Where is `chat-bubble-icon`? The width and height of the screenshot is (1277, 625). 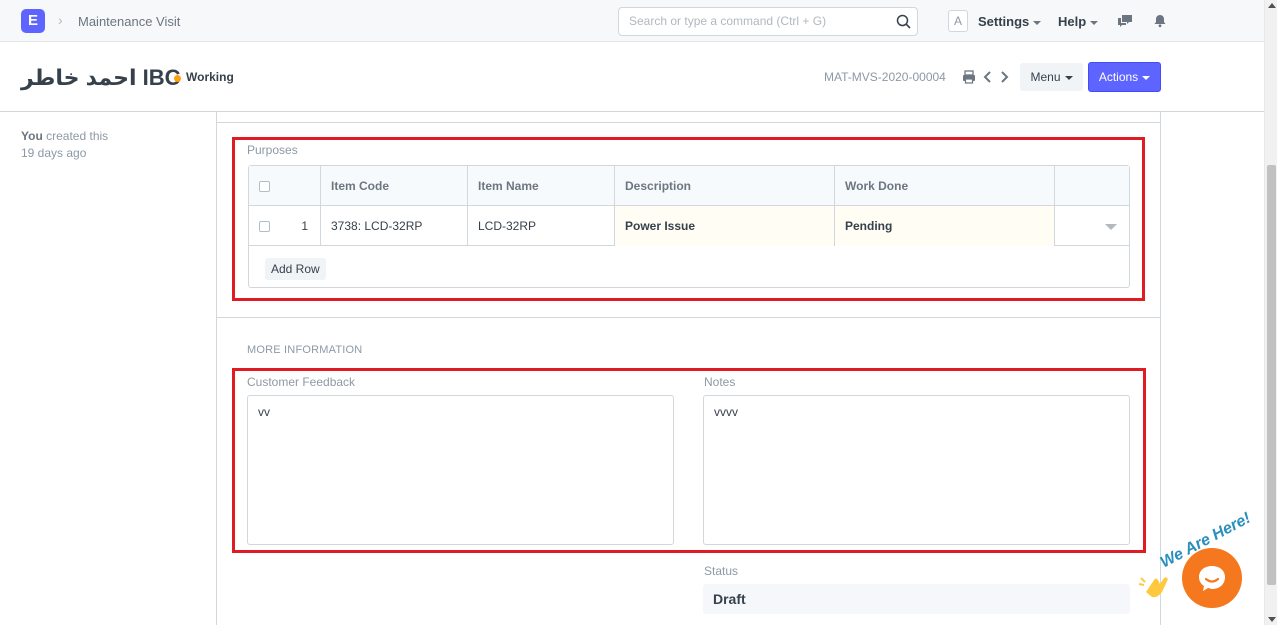
chat-bubble-icon is located at coordinates (1212, 578).